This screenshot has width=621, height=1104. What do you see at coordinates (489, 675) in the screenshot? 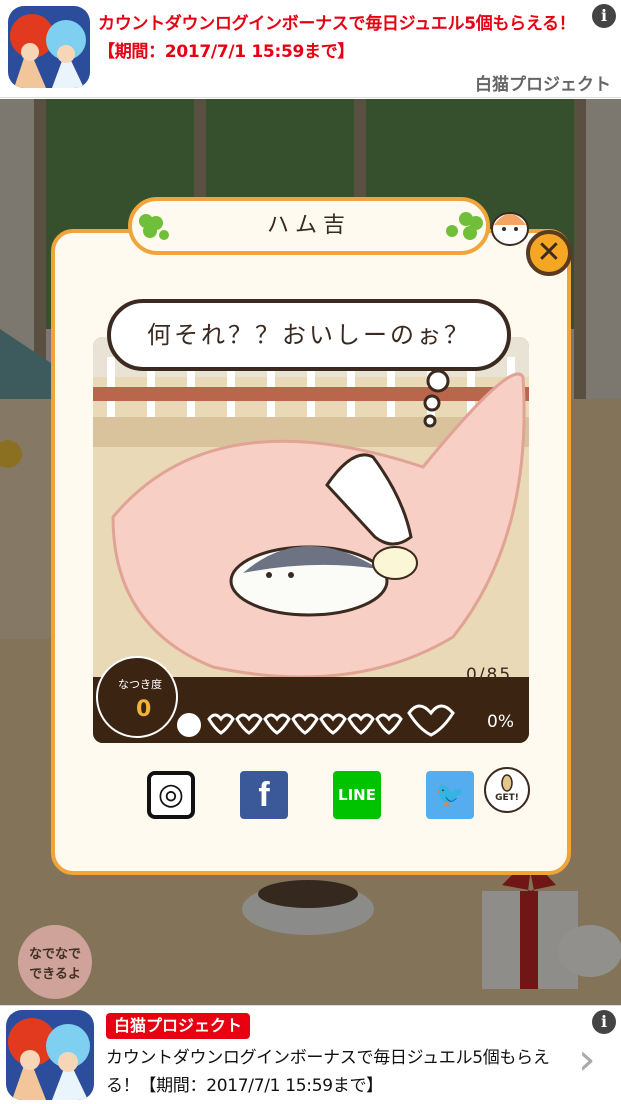
I see `seed-count: 0/85` at bounding box center [489, 675].